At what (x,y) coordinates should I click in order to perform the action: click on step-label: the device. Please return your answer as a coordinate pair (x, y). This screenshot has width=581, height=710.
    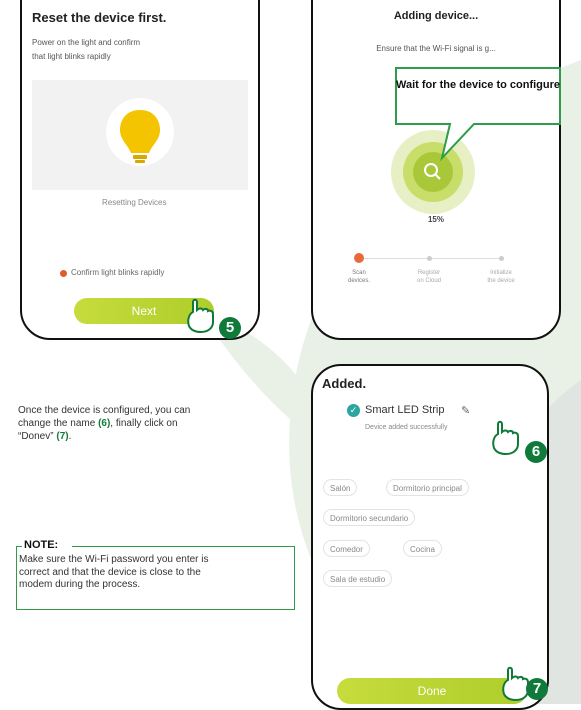
    Looking at the image, I should click on (501, 281).